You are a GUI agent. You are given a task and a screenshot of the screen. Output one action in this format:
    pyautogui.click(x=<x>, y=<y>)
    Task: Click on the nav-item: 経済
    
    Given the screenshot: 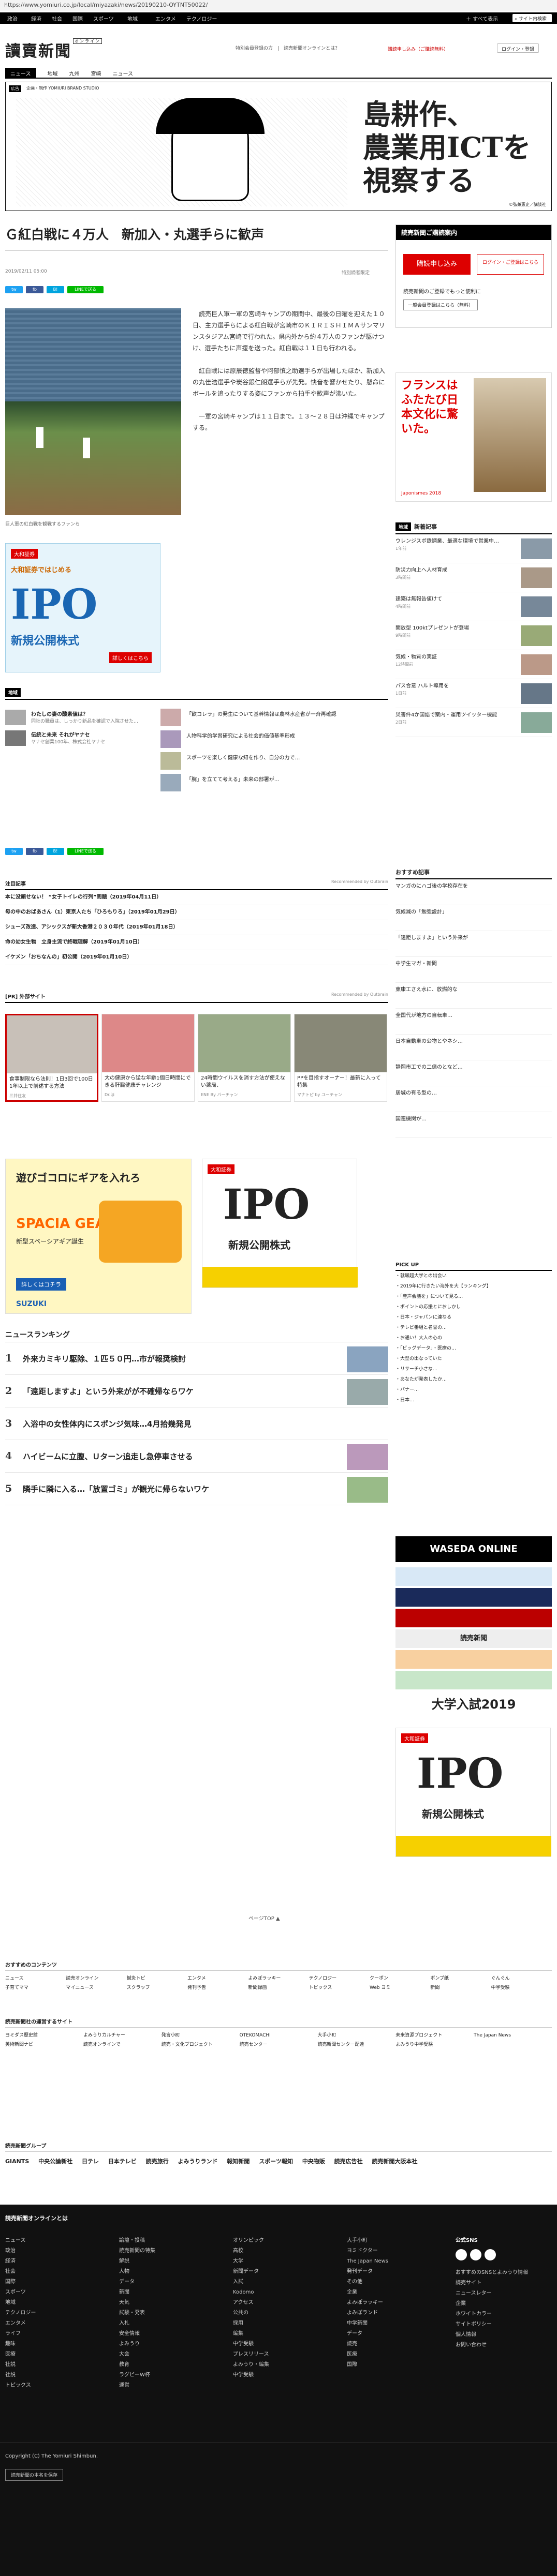 What is the action you would take?
    pyautogui.click(x=36, y=18)
    